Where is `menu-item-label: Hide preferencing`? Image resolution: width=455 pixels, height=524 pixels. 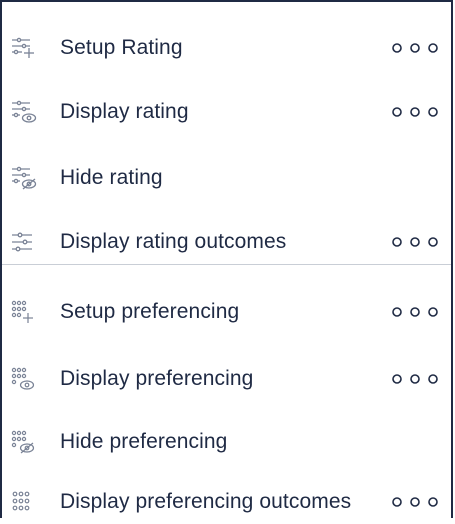 menu-item-label: Hide preferencing is located at coordinates (144, 441).